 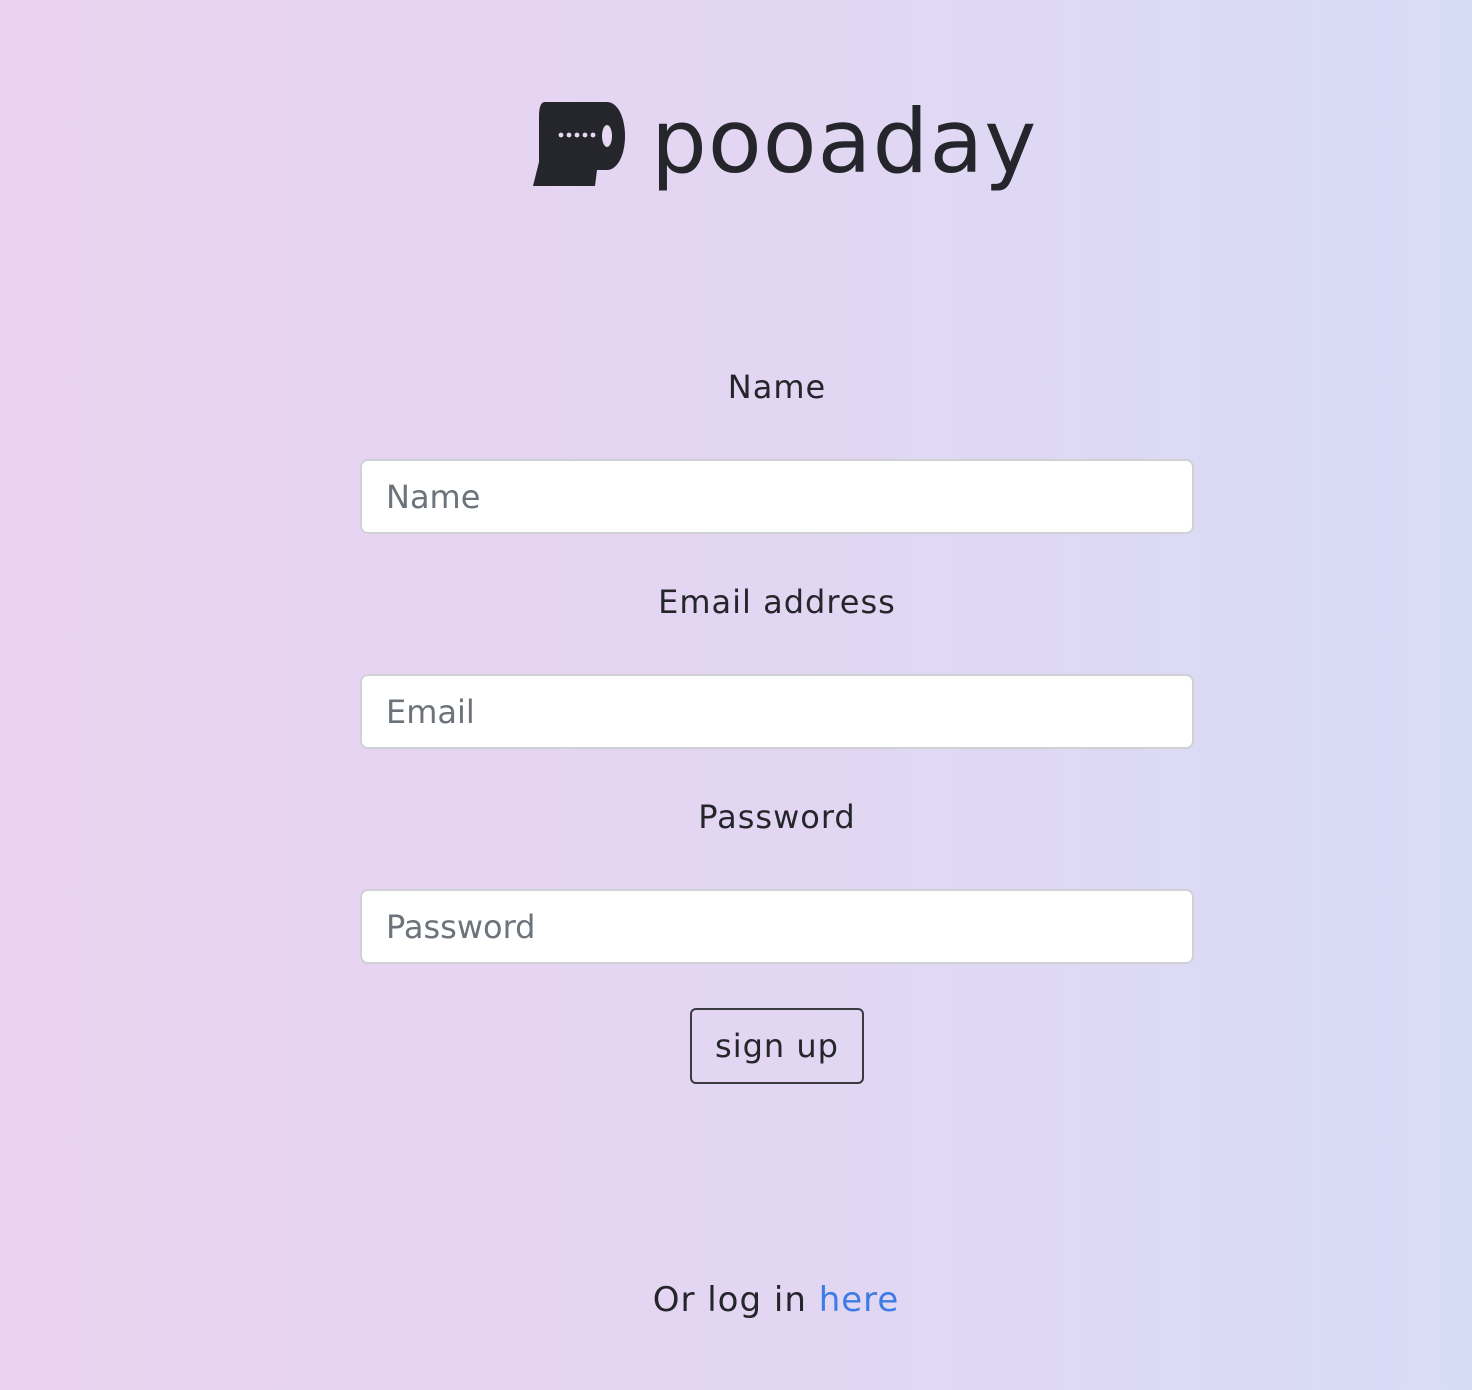 I want to click on email-input, so click(x=777, y=711).